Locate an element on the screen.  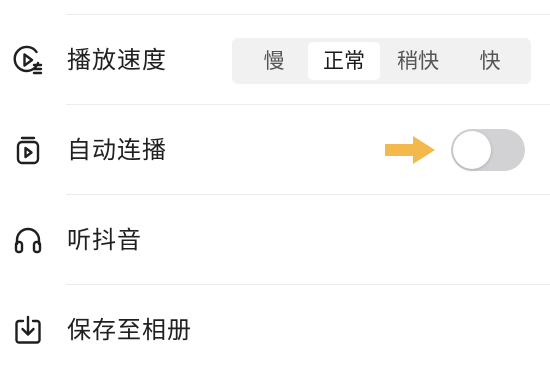
autoplay-label: 自动连播 is located at coordinates (117, 150).